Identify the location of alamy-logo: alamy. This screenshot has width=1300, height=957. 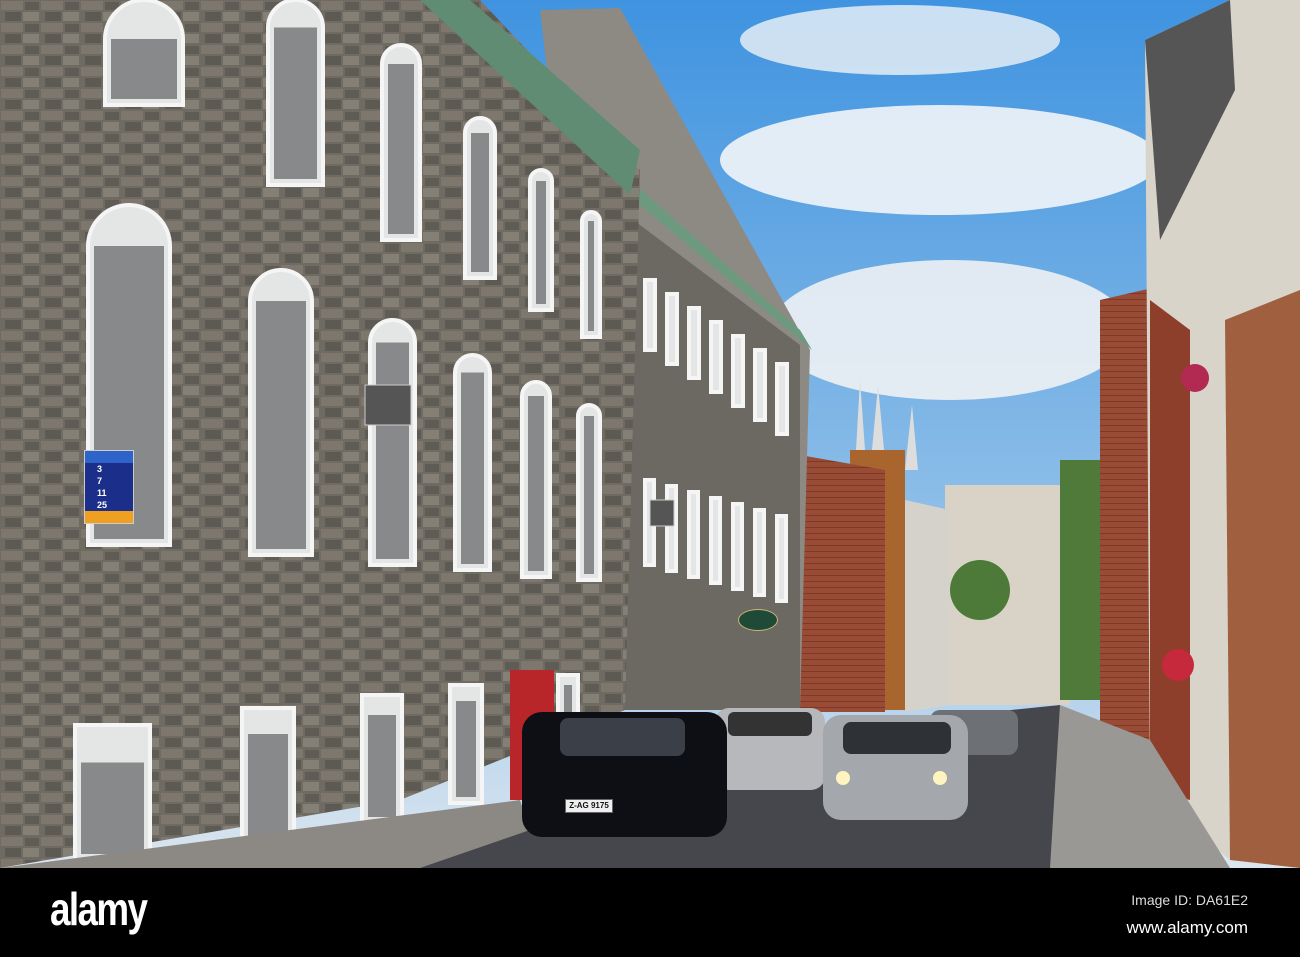
(99, 909).